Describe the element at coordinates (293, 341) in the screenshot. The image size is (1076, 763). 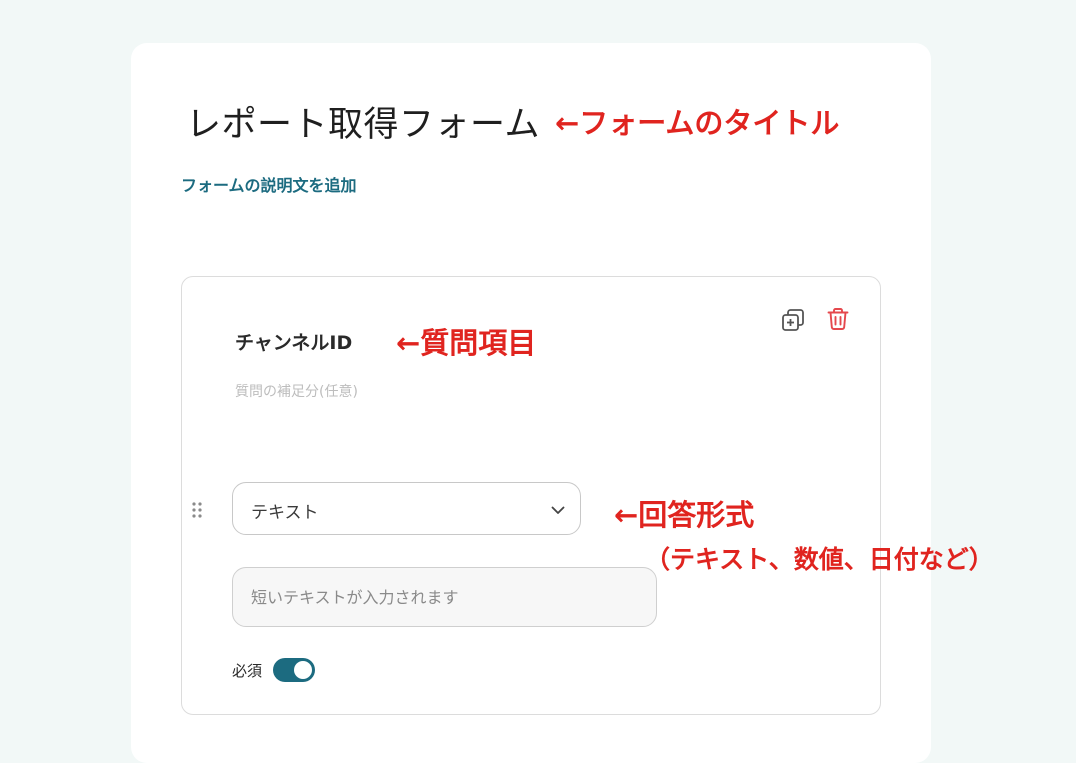
I see `question-title: チャンネルID` at that location.